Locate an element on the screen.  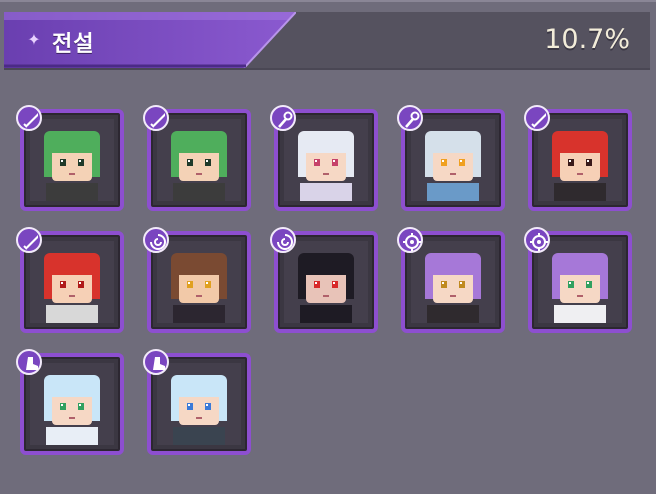
tab-background is located at coordinates (150, 40).